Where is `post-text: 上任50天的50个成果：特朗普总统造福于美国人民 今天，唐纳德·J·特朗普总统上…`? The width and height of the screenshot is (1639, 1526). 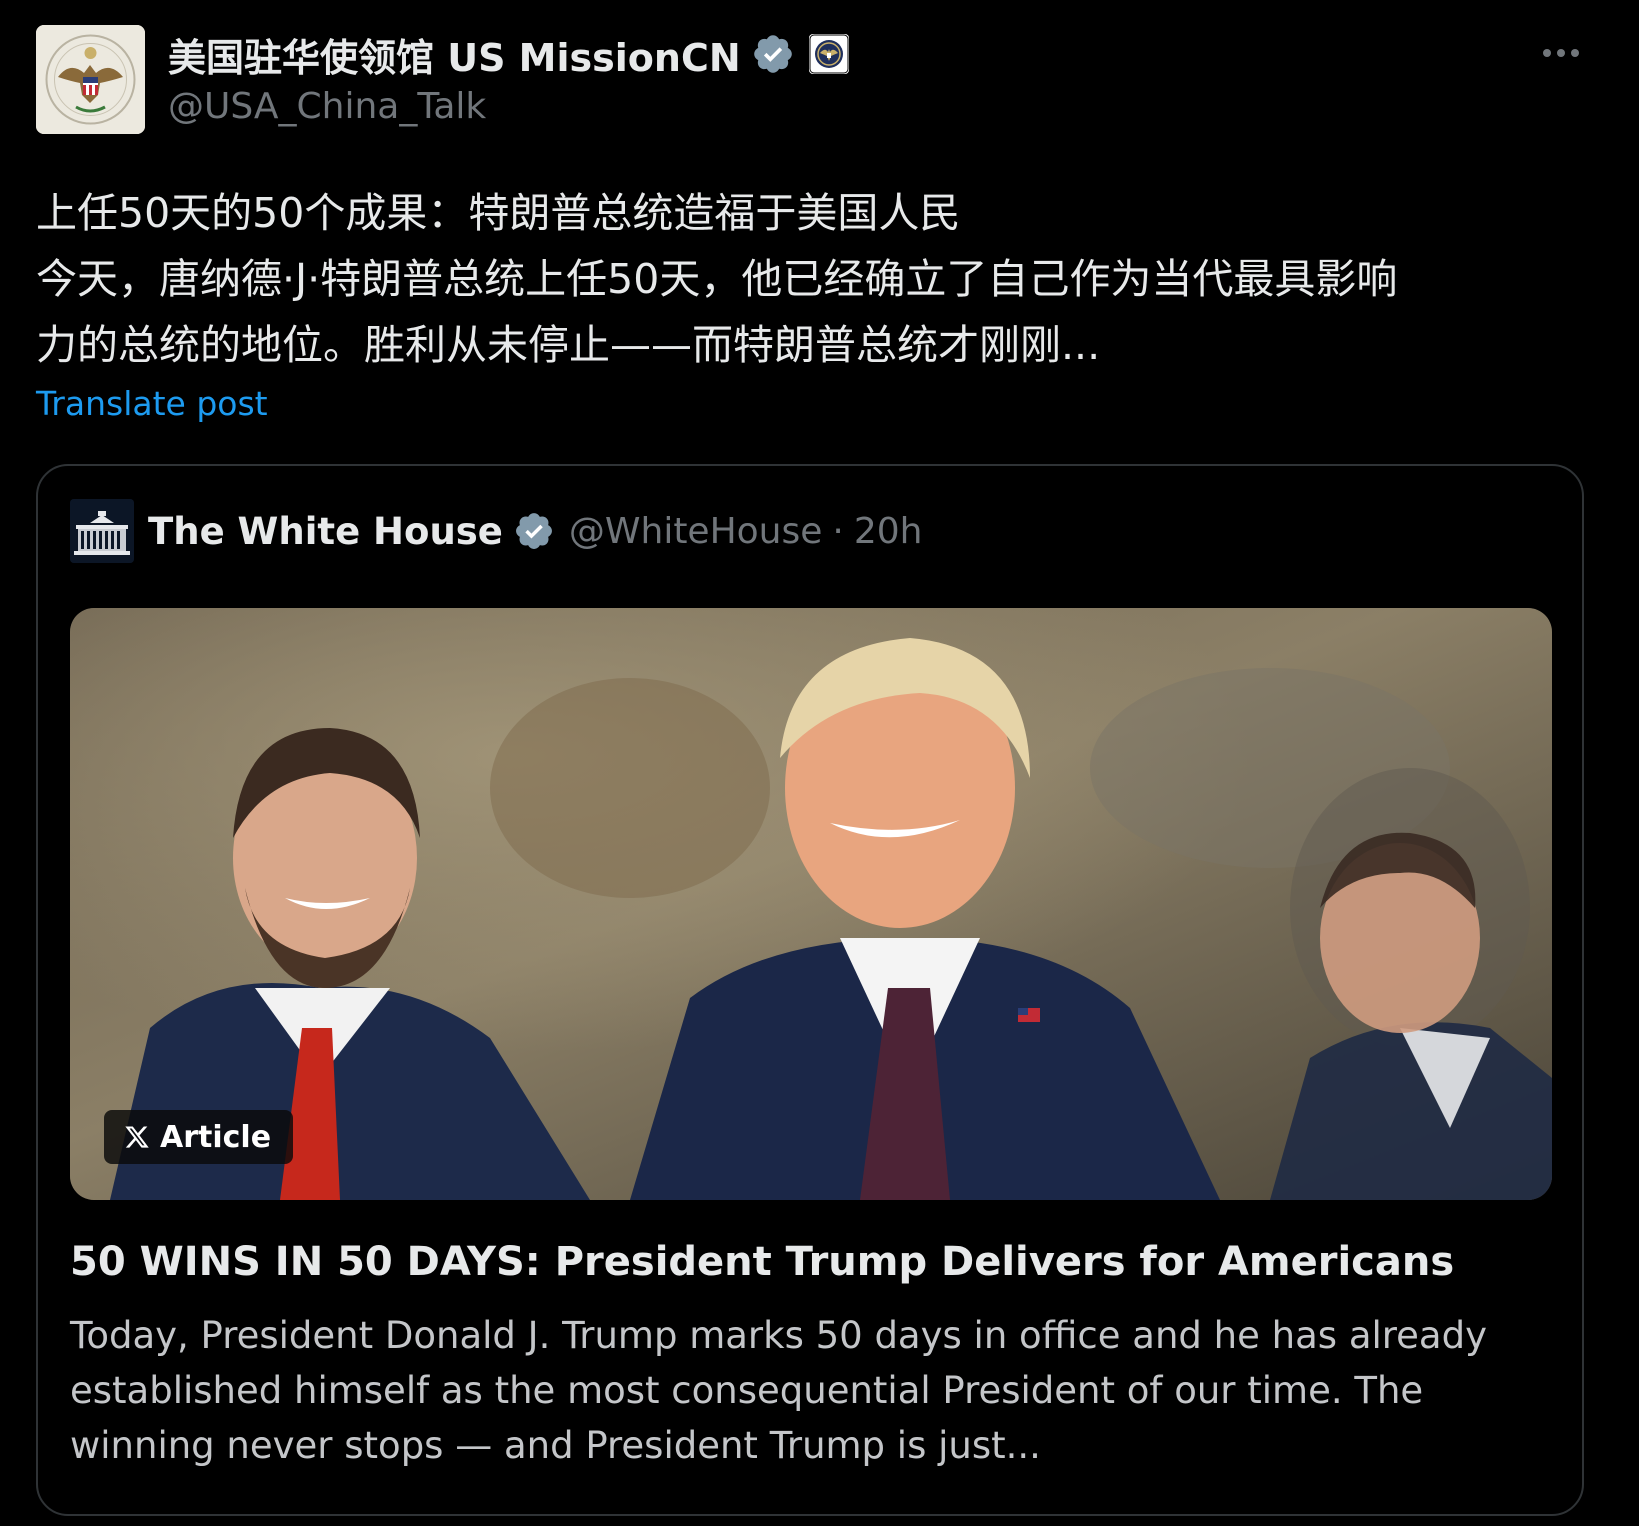 post-text: 上任50天的50个成果：特朗普总统造福于美国人民 今天，唐纳德·J·特朗普总统上… is located at coordinates (816, 279).